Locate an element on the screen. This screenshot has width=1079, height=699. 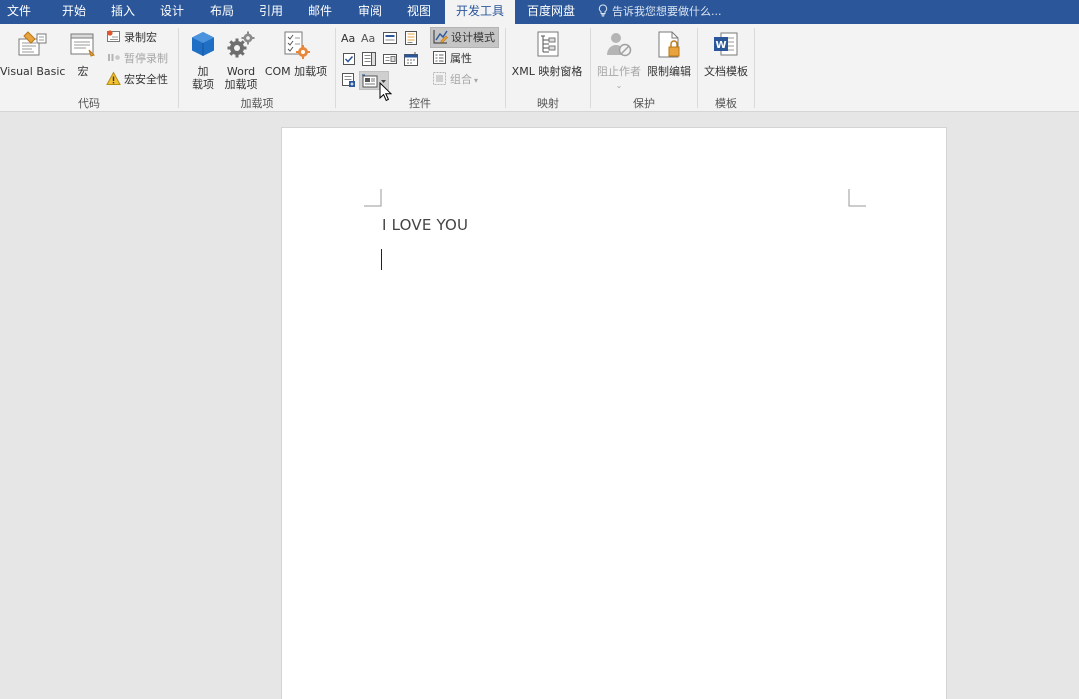
restrict-editing-button: 限制编辑 is located at coordinates (669, 54).